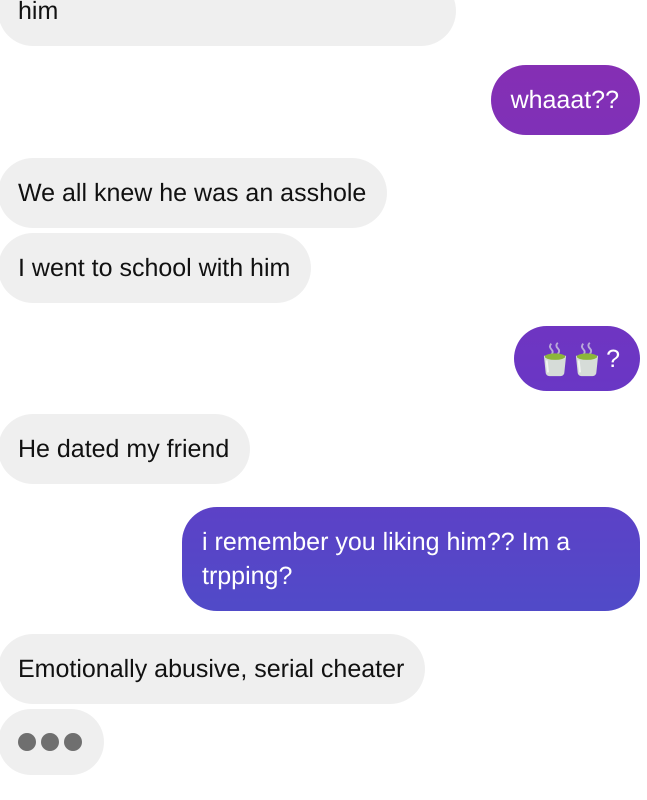 The height and width of the screenshot is (800, 647). I want to click on message-bubble: He dated my friend, so click(125, 449).